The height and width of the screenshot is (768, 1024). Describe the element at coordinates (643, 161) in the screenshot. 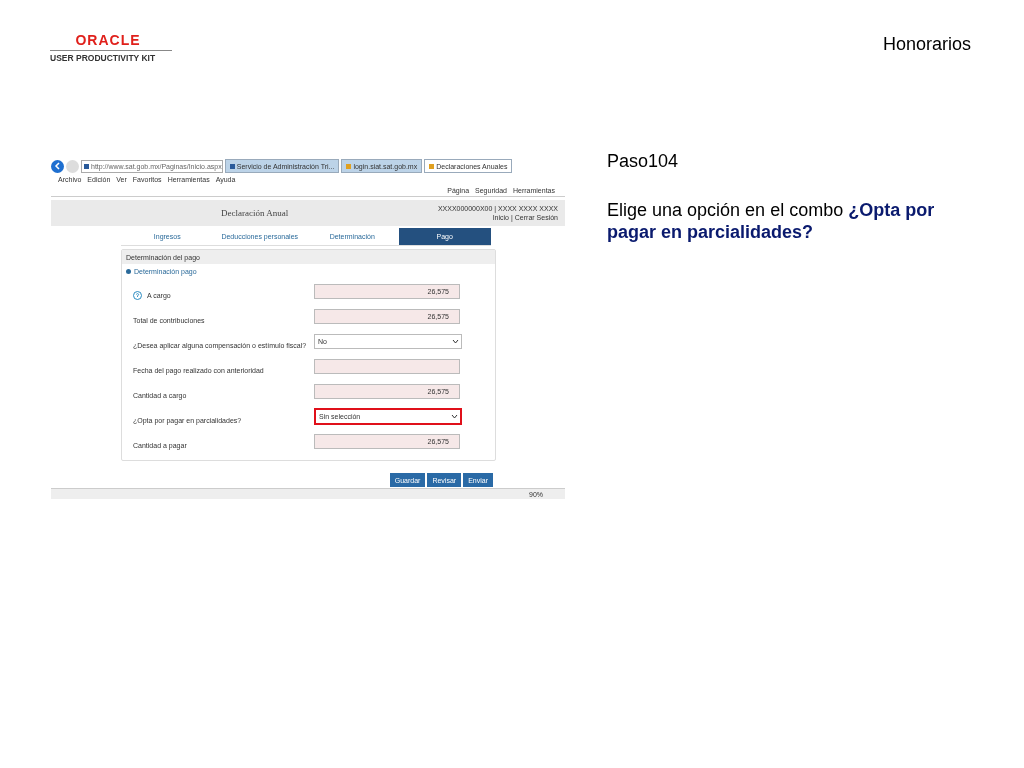

I see `step-number: Paso104` at that location.